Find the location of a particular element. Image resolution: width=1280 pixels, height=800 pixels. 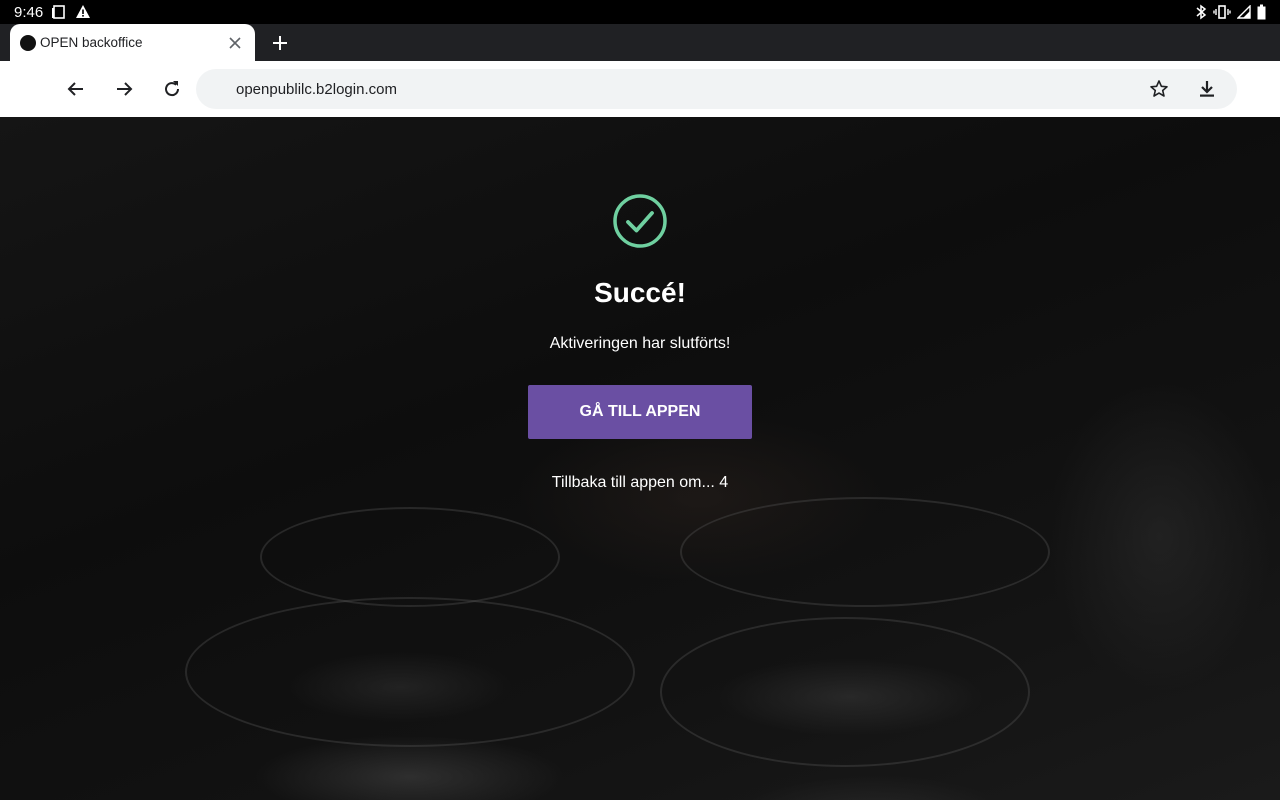

arrow-left-icon is located at coordinates (75, 89).